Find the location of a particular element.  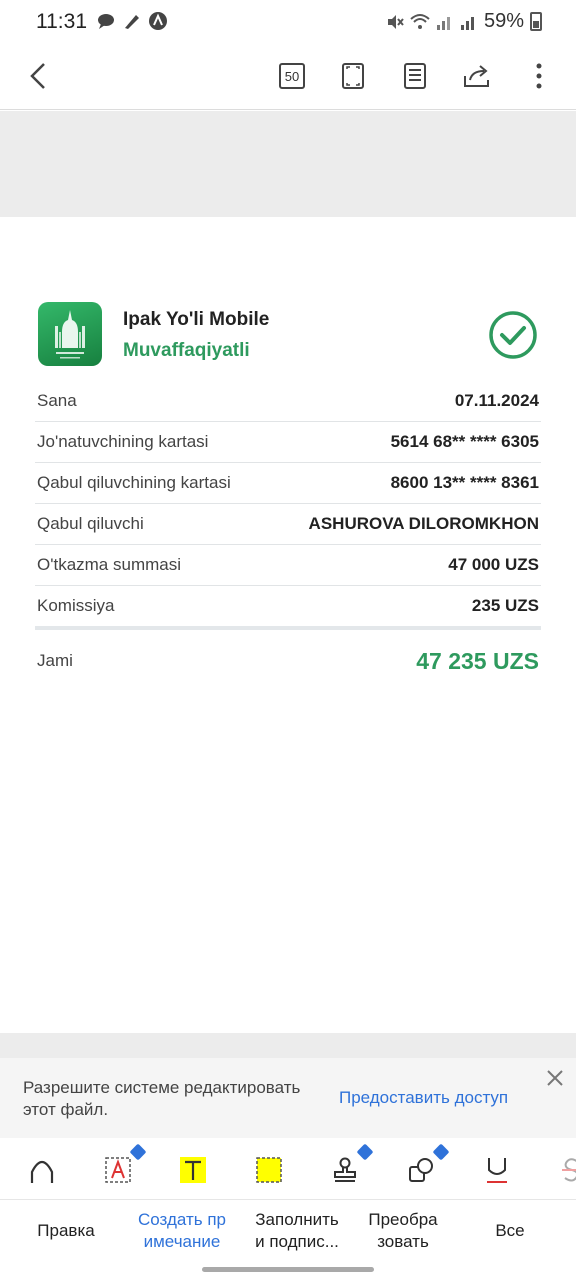

detail-value: 5614 68** **** 6305 is located at coordinates (464, 441).